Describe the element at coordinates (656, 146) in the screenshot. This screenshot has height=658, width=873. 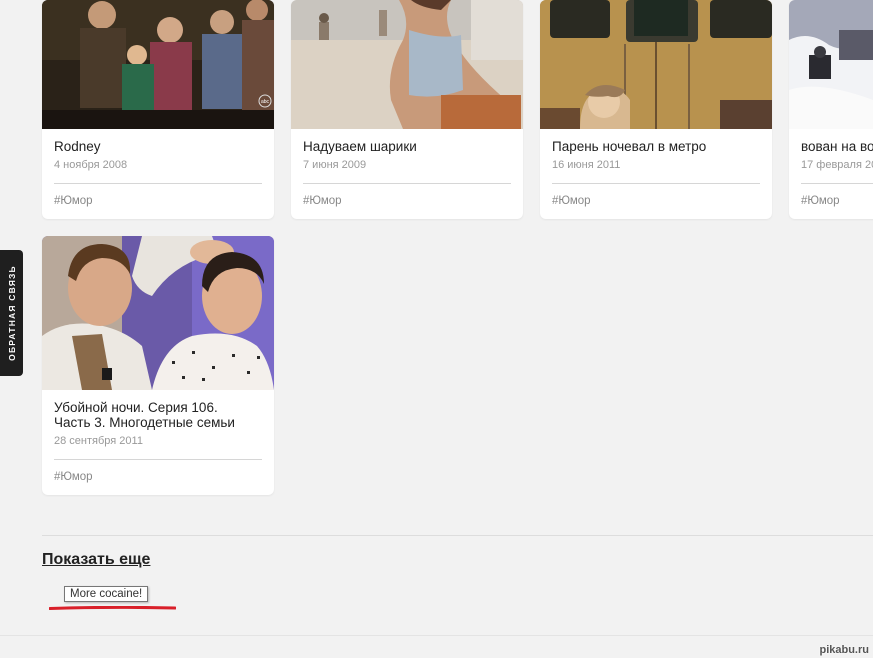
I see `video-title: Парень ночевал в метро` at that location.